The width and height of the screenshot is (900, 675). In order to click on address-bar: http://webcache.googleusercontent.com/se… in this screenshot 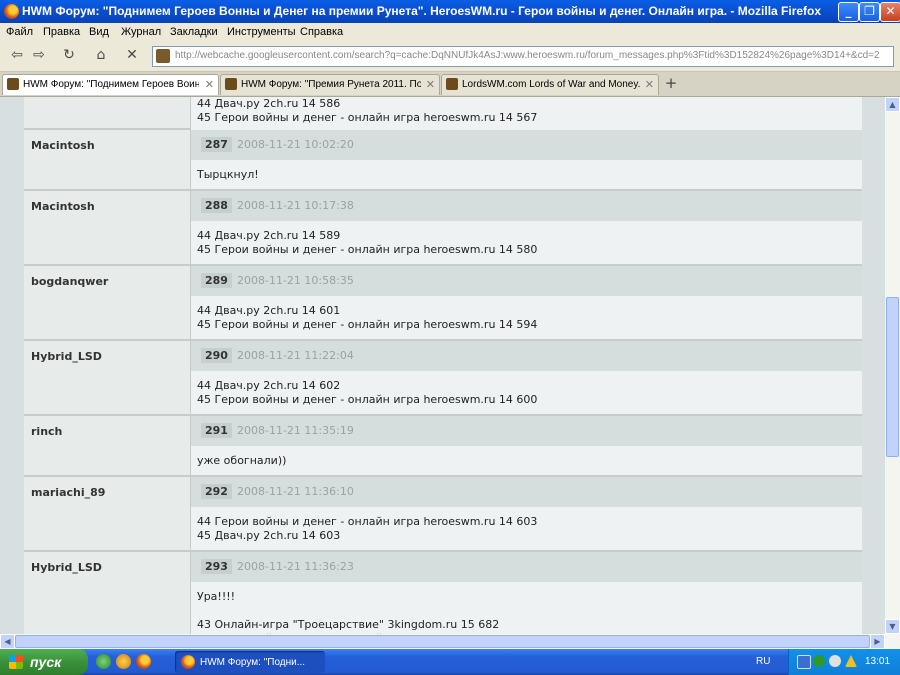, I will do `click(523, 56)`.